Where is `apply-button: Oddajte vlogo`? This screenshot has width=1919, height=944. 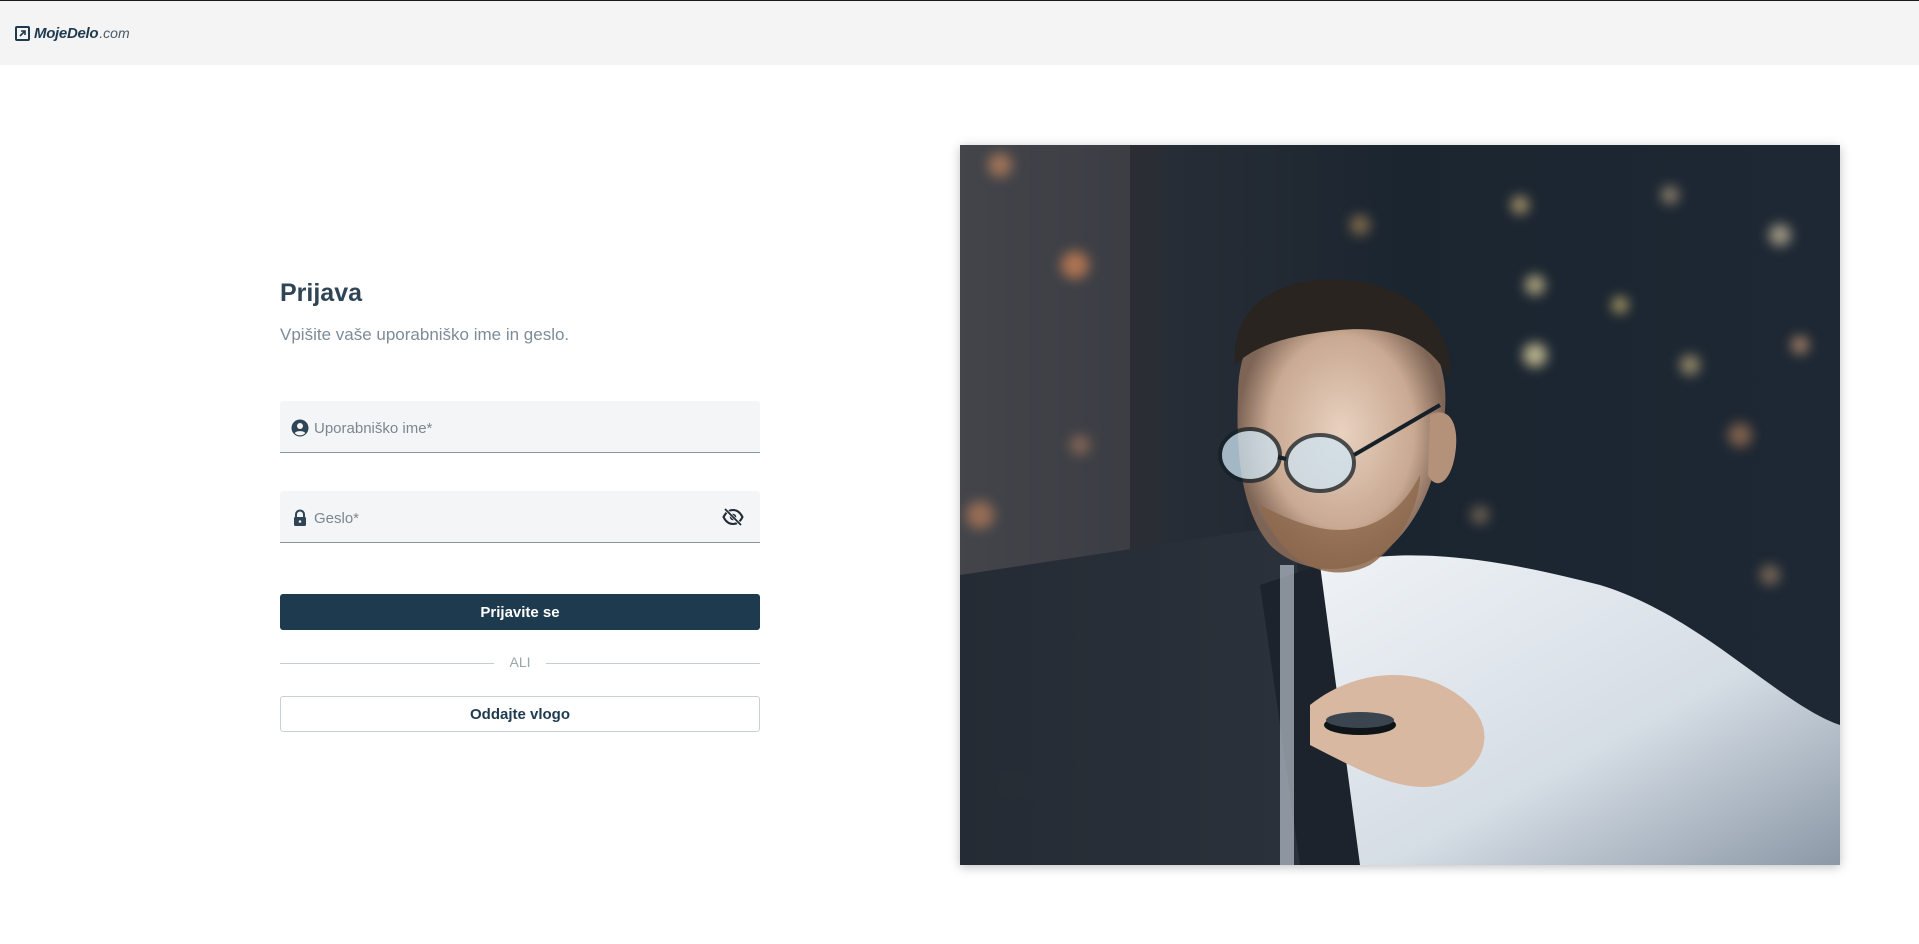
apply-button: Oddajte vlogo is located at coordinates (520, 714).